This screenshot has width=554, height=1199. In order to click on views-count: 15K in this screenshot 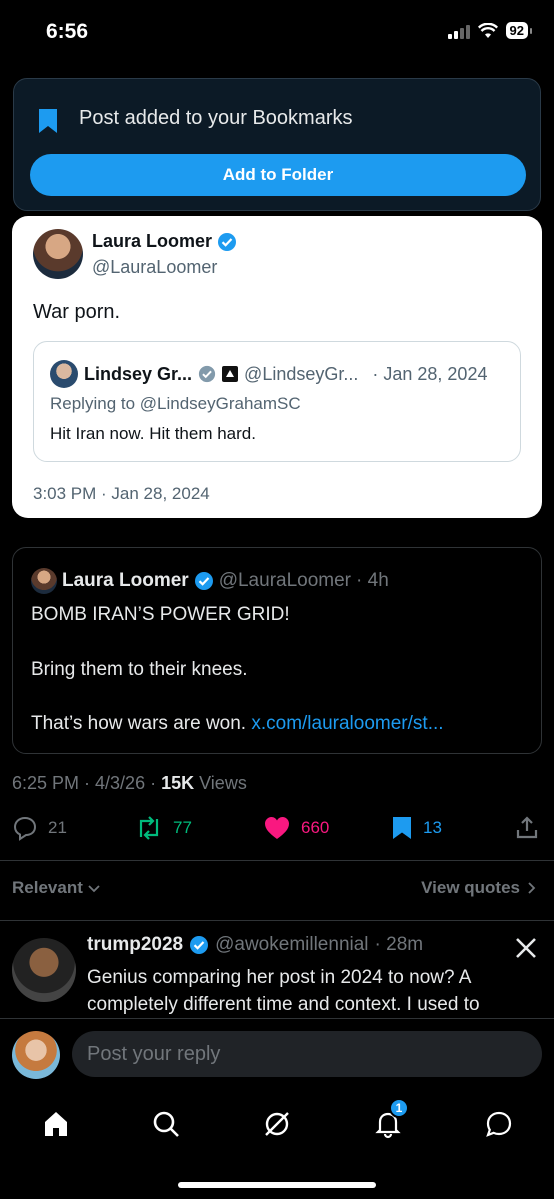, I will do `click(178, 783)`.